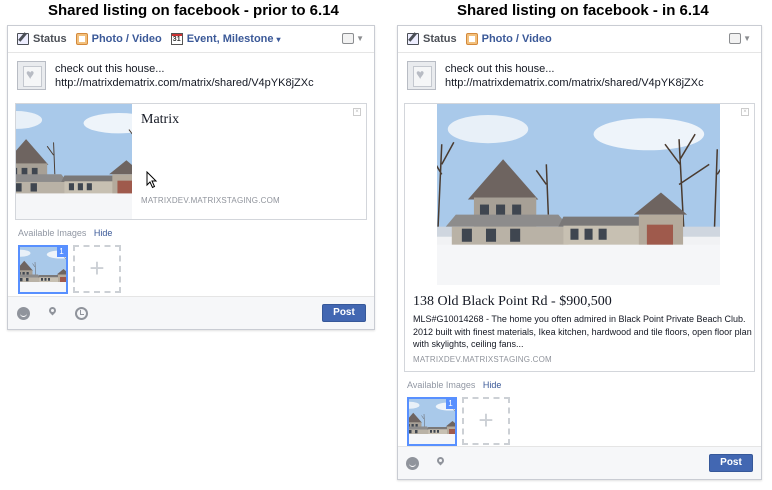 This screenshot has height=490, width=772. What do you see at coordinates (81, 313) in the screenshot?
I see `clock-icon` at bounding box center [81, 313].